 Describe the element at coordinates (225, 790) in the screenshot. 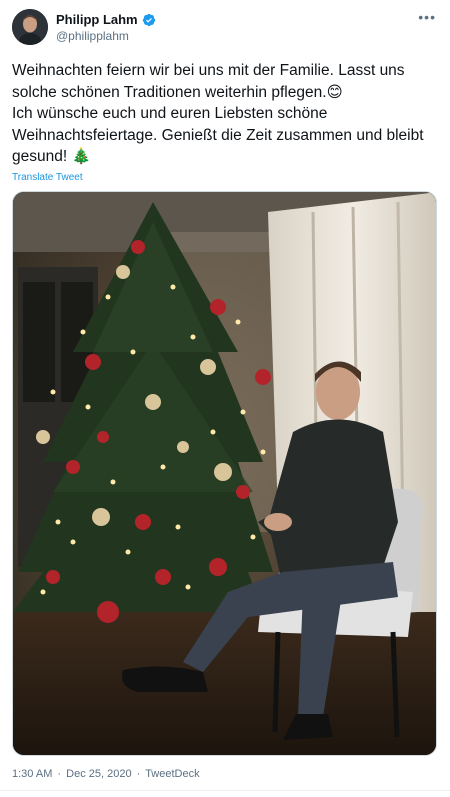

I see `divider` at that location.